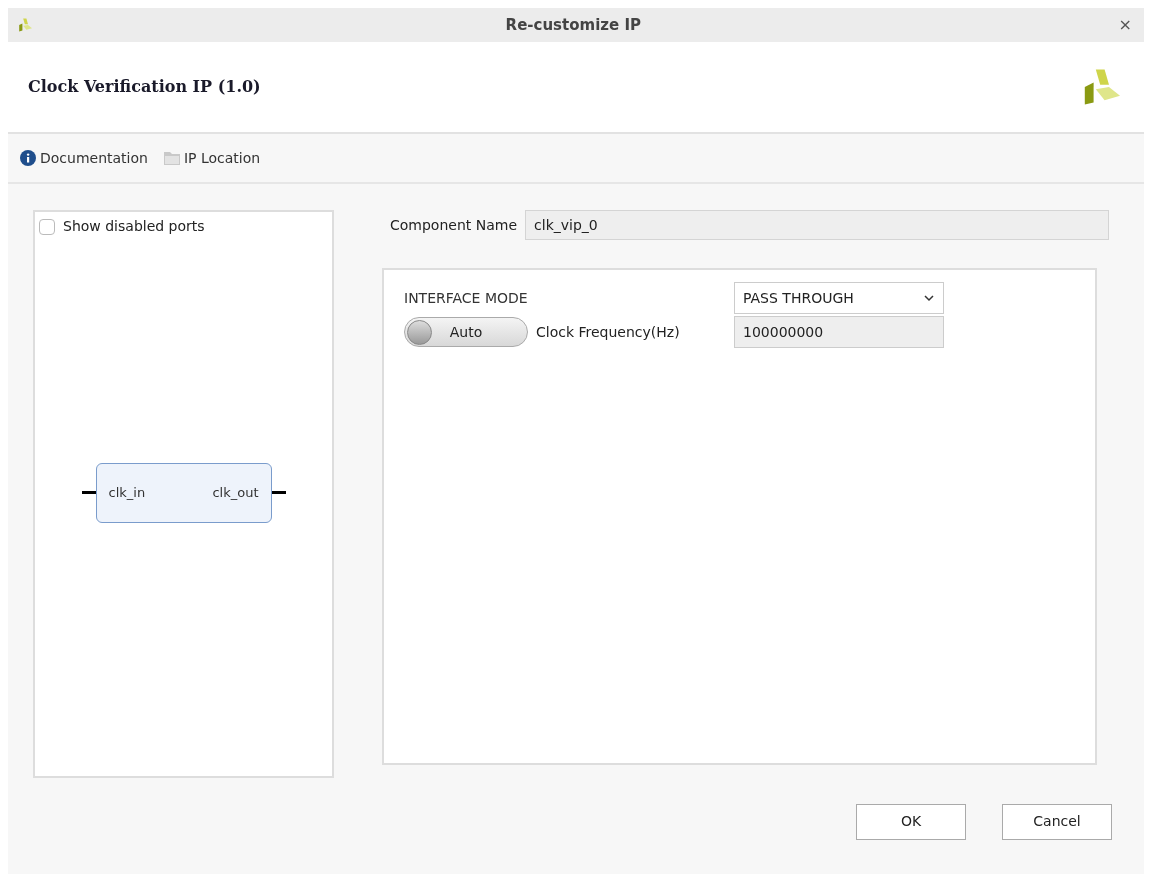 This screenshot has width=1152, height=882. What do you see at coordinates (839, 332) in the screenshot?
I see `clock-frequency-field: 100000000` at bounding box center [839, 332].